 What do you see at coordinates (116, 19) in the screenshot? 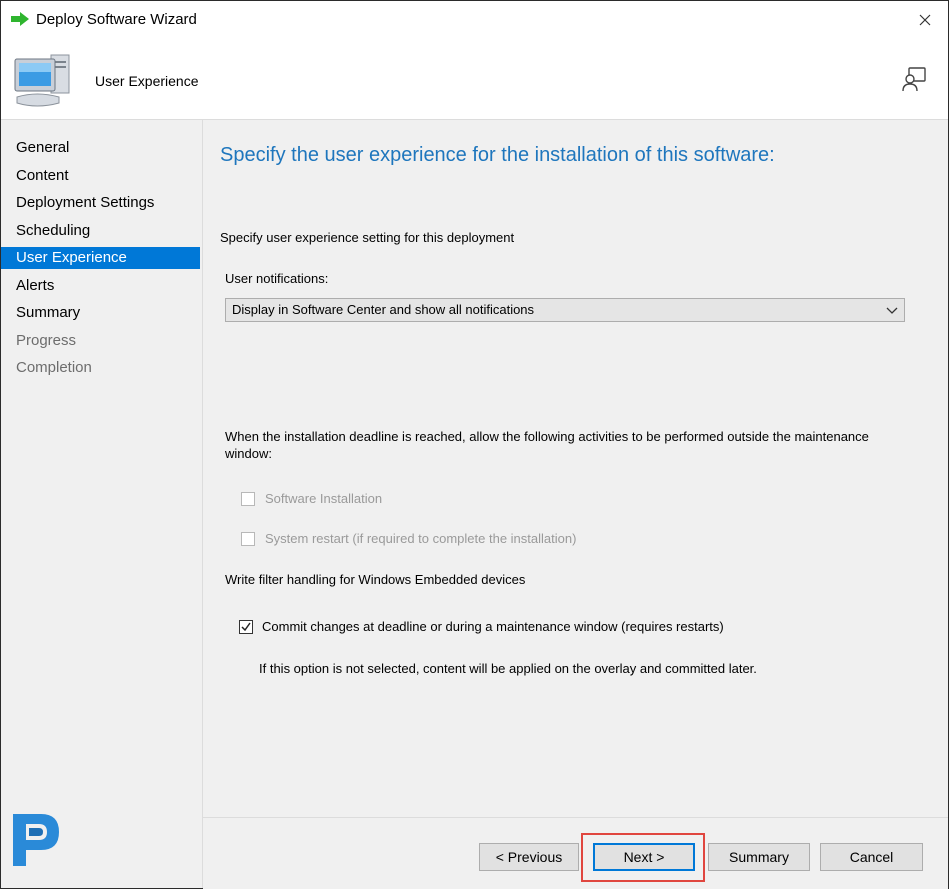
I see `window-title: Deploy Software Wizard` at bounding box center [116, 19].